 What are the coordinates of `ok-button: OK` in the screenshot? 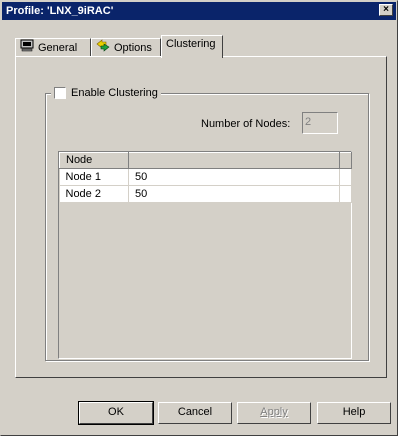 It's located at (116, 413).